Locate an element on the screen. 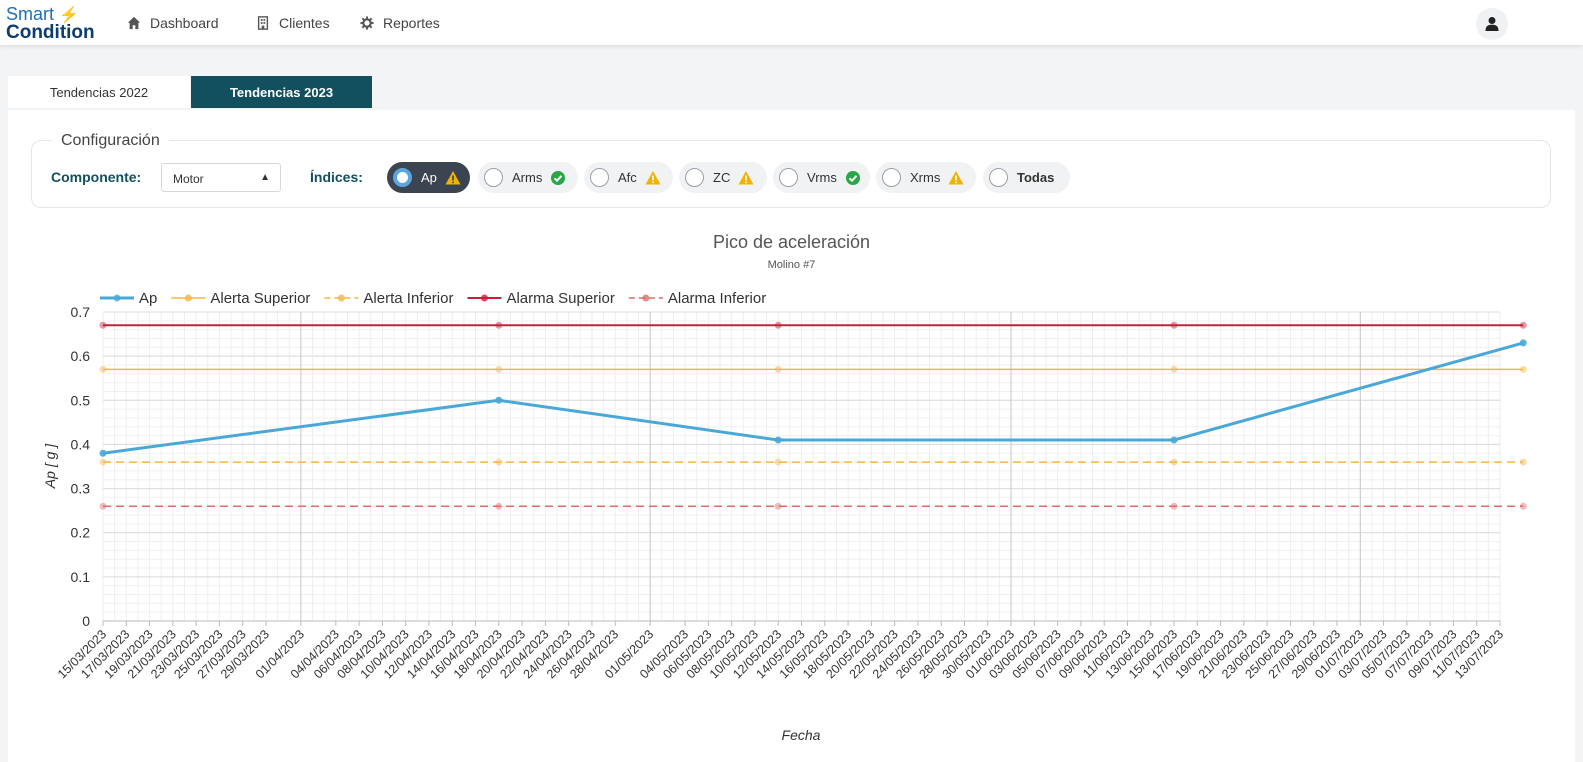  nav-dashboard-label: Dashboard is located at coordinates (184, 23).